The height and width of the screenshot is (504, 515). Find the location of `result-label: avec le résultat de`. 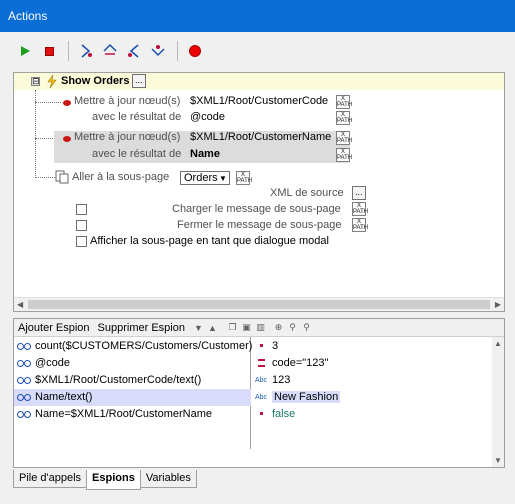

result-label: avec le résultat de is located at coordinates (137, 117).